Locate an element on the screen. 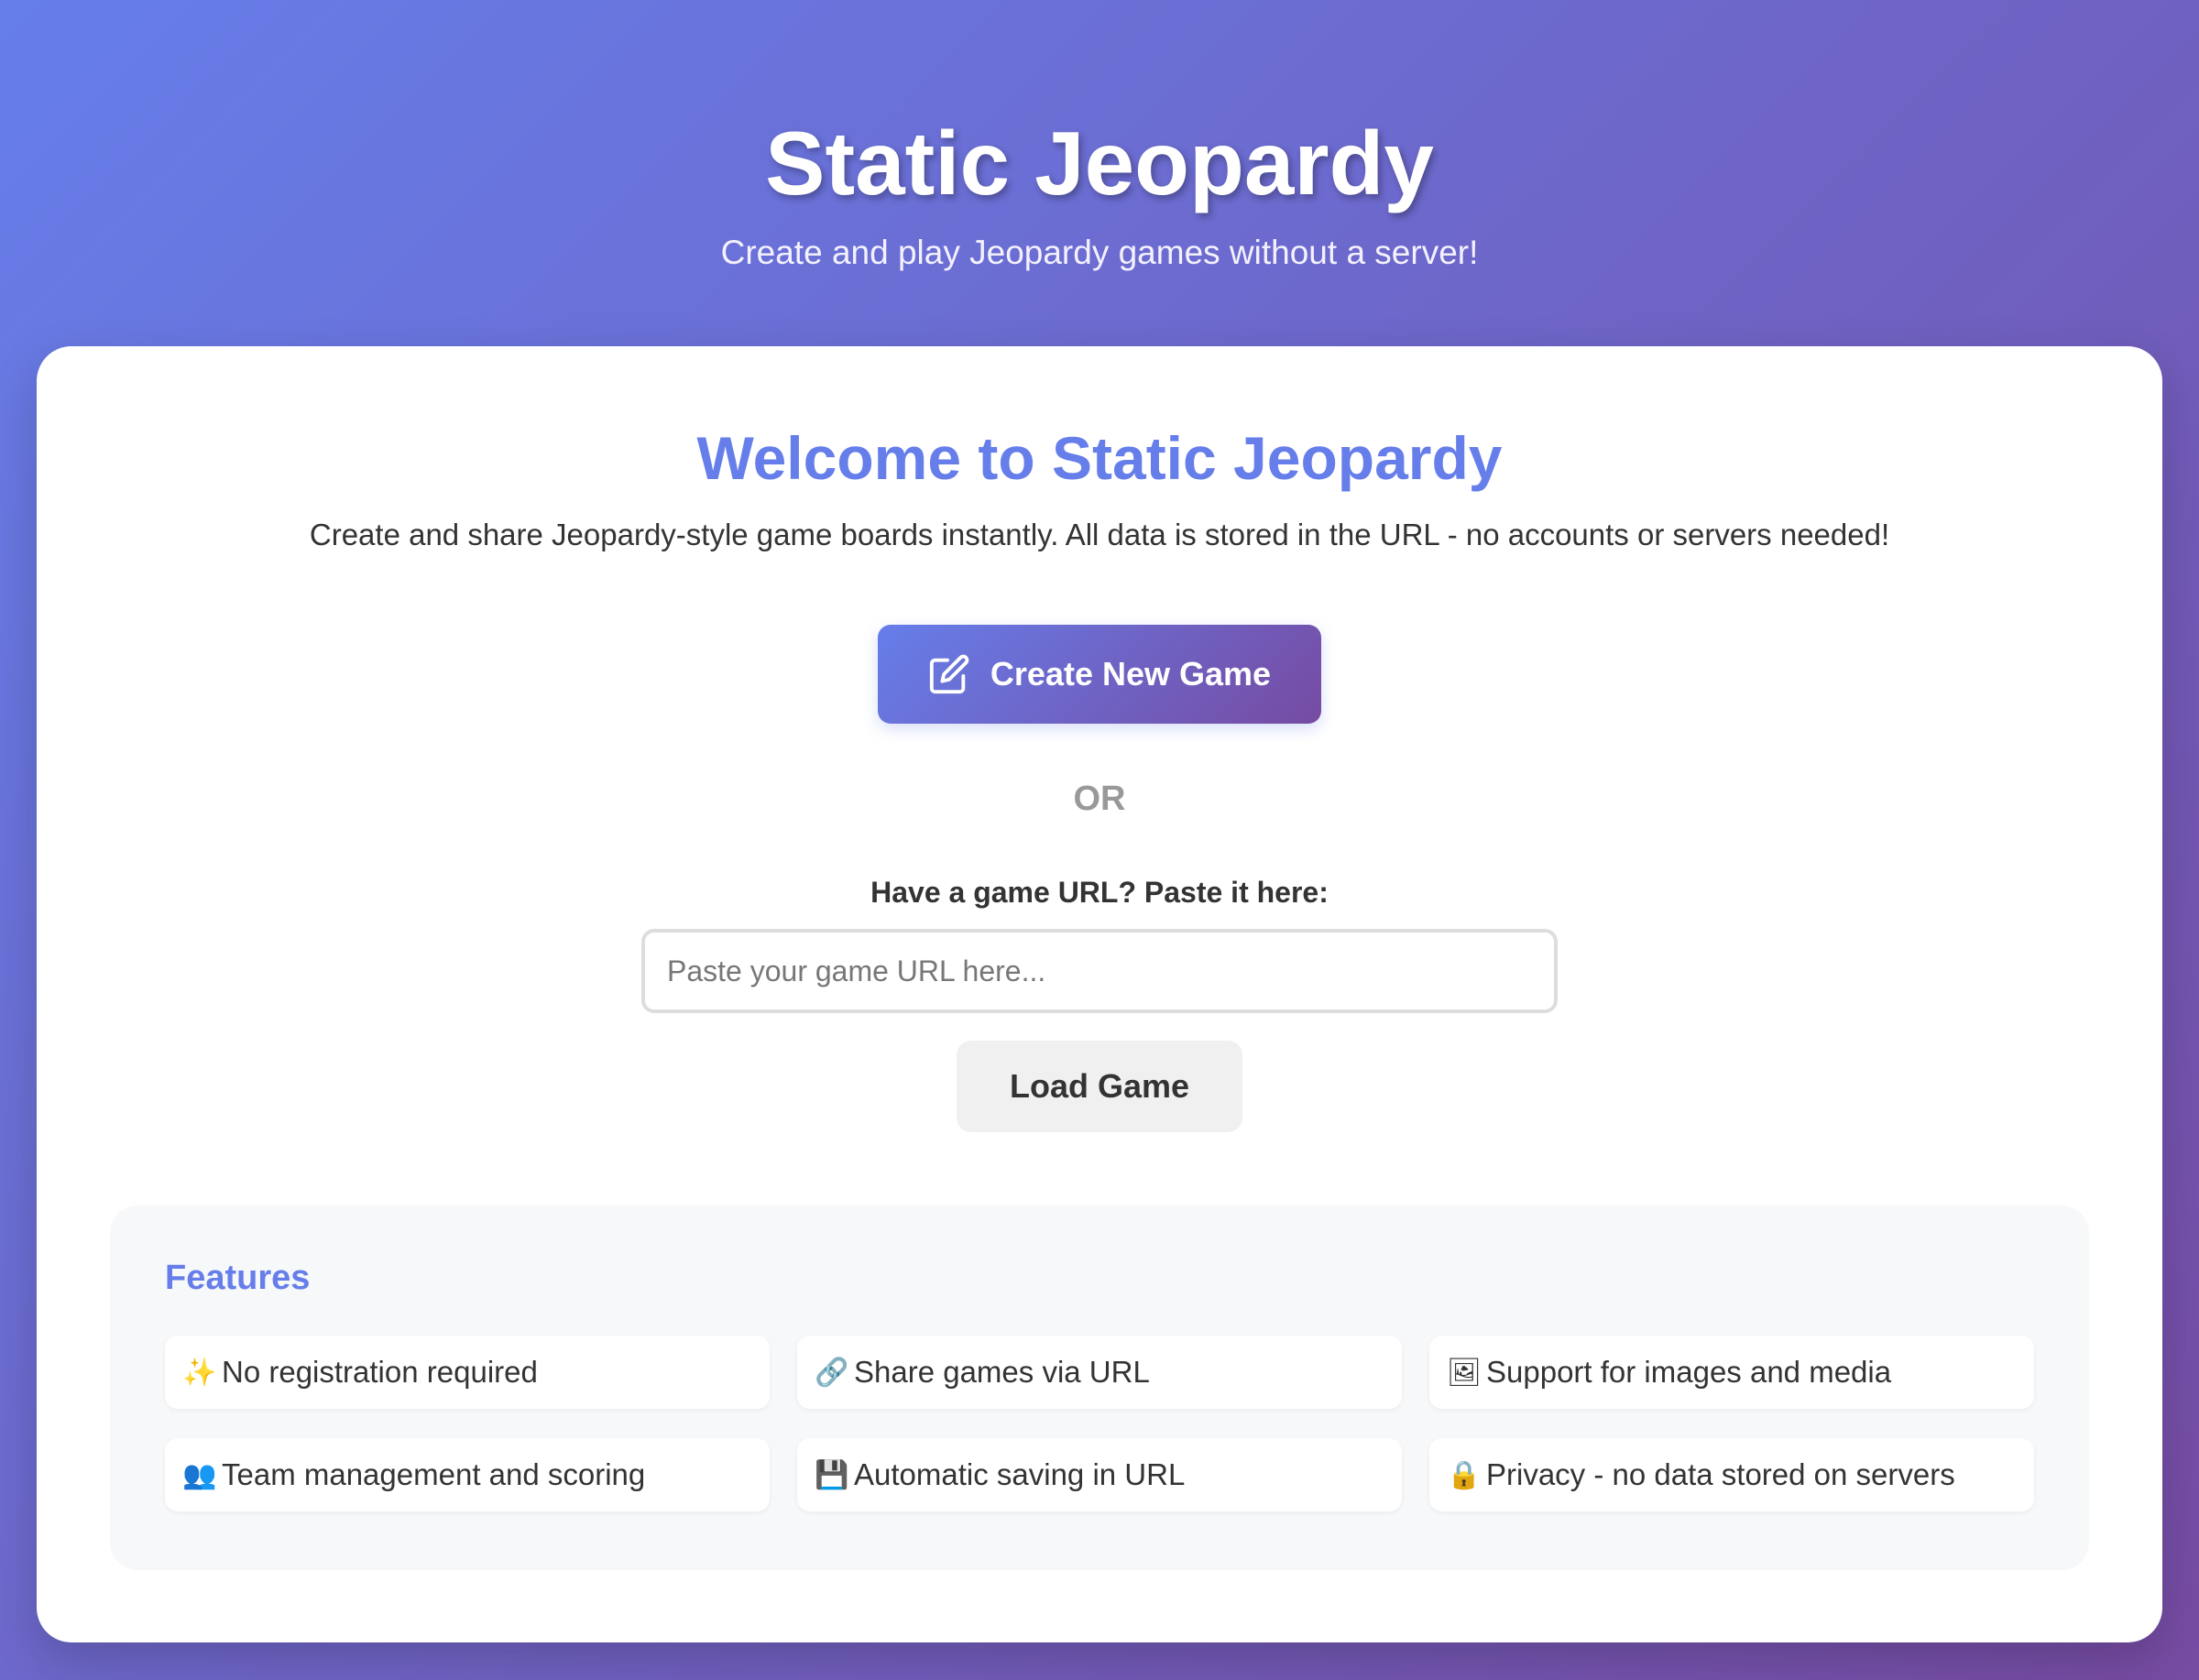  edit-icon is located at coordinates (949, 674).